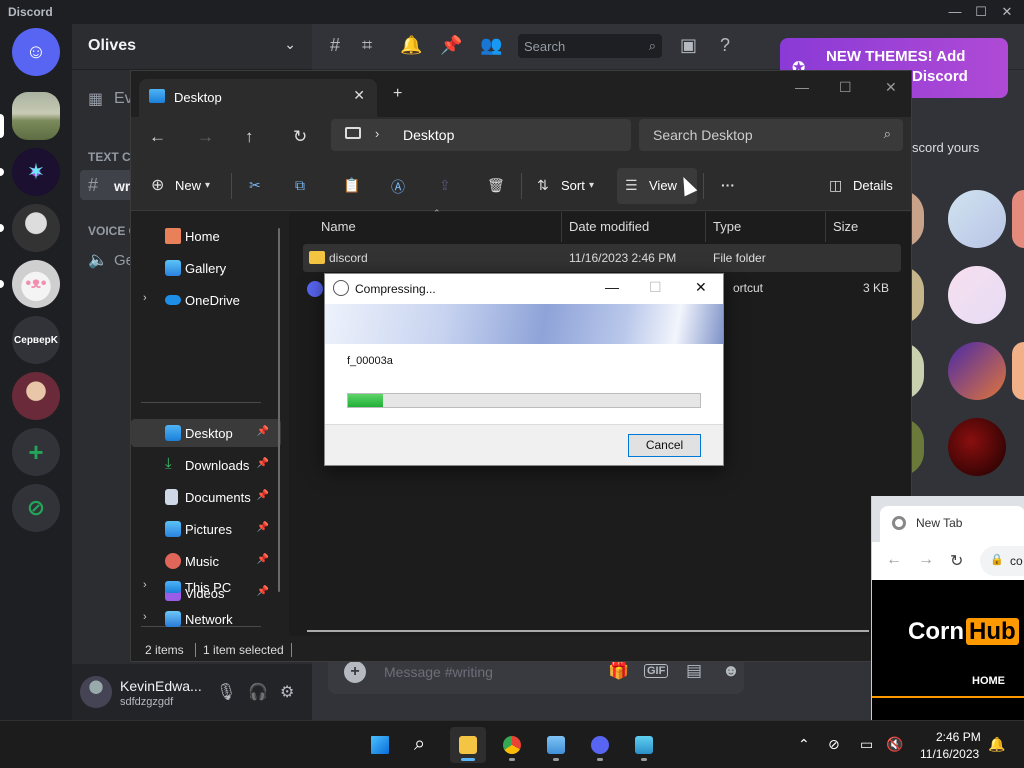  What do you see at coordinates (771, 135) in the screenshot?
I see `explorer-search-input: Search Desktop ⌕` at bounding box center [771, 135].